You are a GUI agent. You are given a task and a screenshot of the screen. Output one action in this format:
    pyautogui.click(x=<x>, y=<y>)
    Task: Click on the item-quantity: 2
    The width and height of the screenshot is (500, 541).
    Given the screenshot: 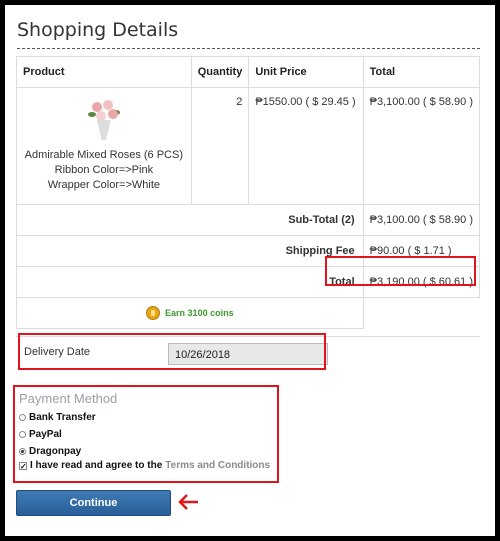 What is the action you would take?
    pyautogui.click(x=220, y=146)
    